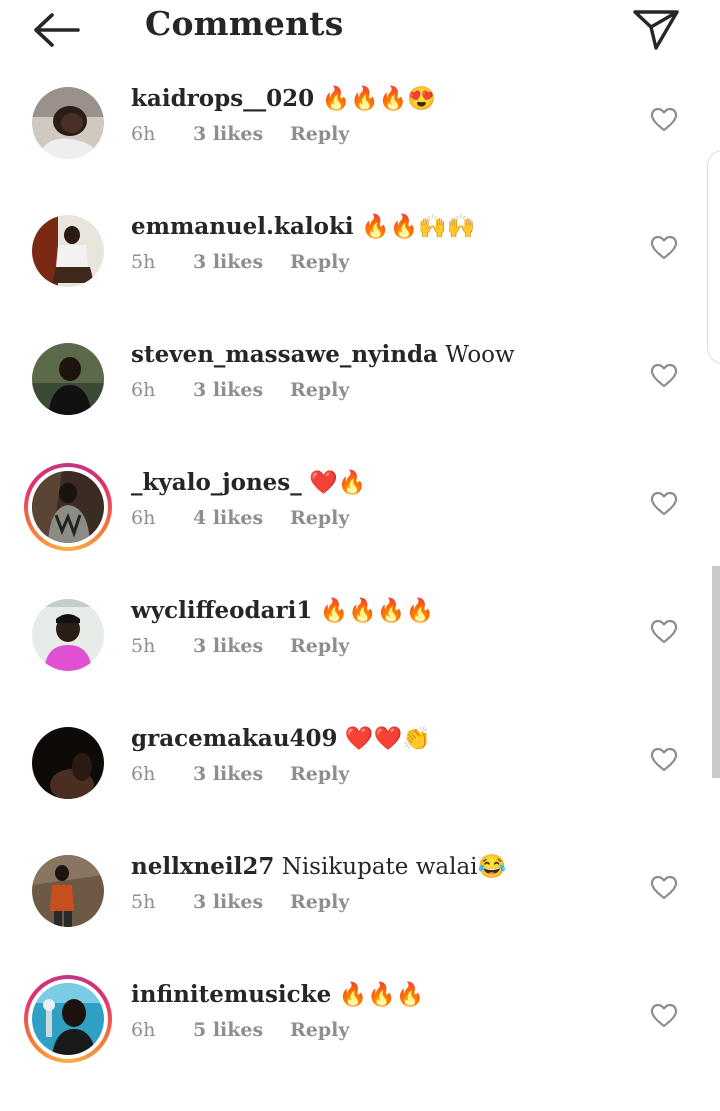  What do you see at coordinates (381, 995) in the screenshot?
I see `comment-text: 🔥🔥🔥` at bounding box center [381, 995].